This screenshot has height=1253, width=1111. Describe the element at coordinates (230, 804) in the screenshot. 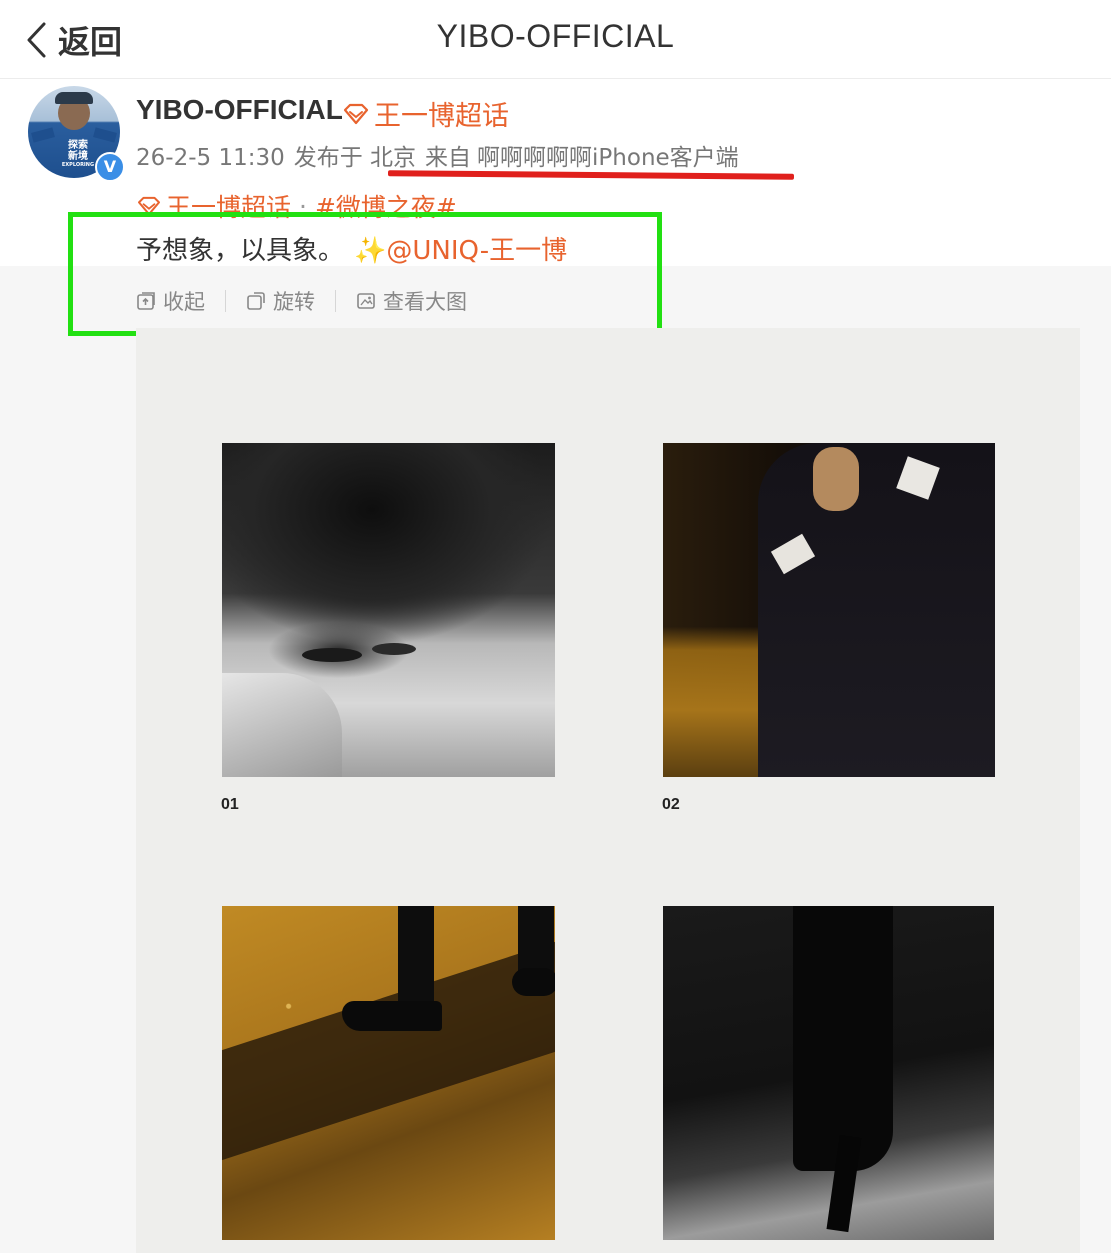

I see `photo-caption-01: 01` at that location.